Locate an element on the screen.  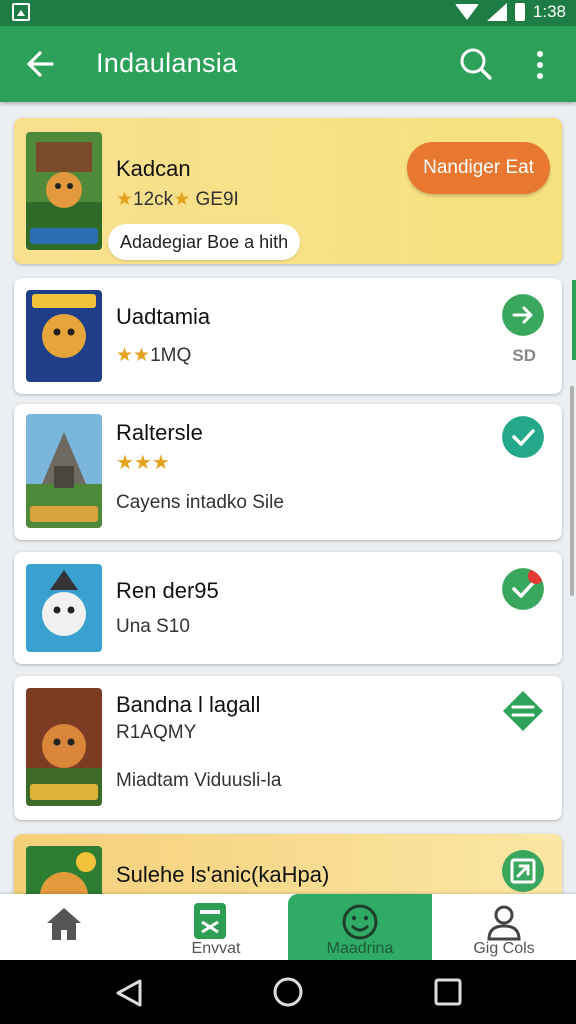
bottom-navigation: Envvat Maadrina Gig Cols is located at coordinates (288, 927).